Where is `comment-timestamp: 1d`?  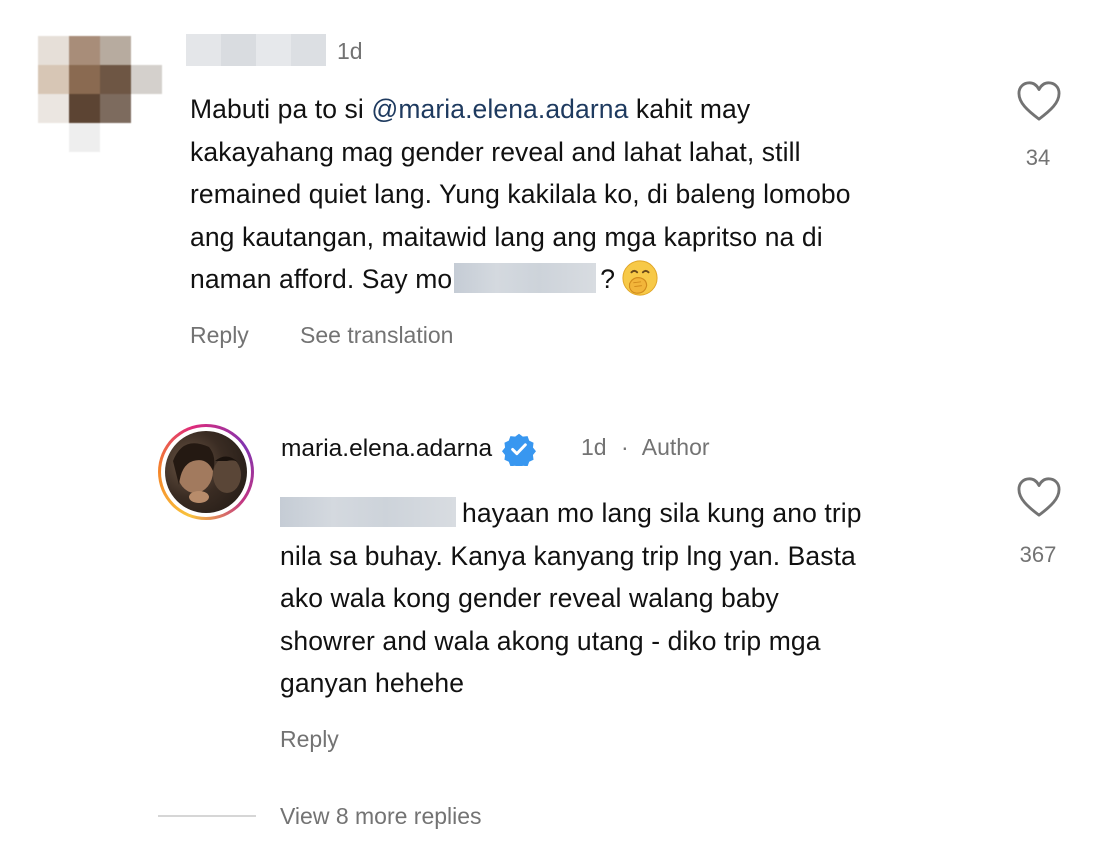 comment-timestamp: 1d is located at coordinates (350, 51).